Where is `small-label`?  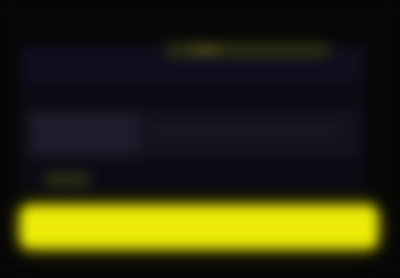 small-label is located at coordinates (67, 179).